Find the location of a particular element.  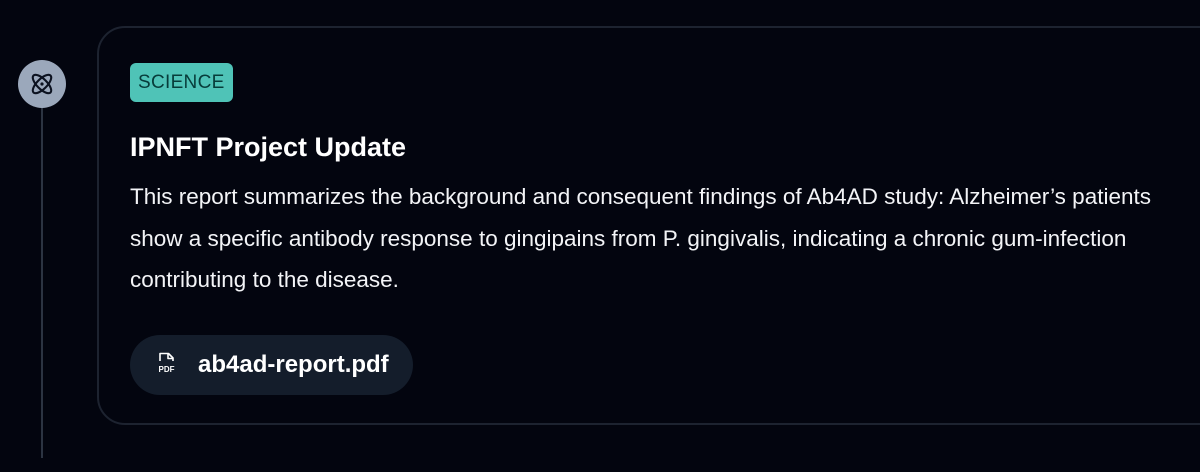

atom-icon is located at coordinates (42, 84).